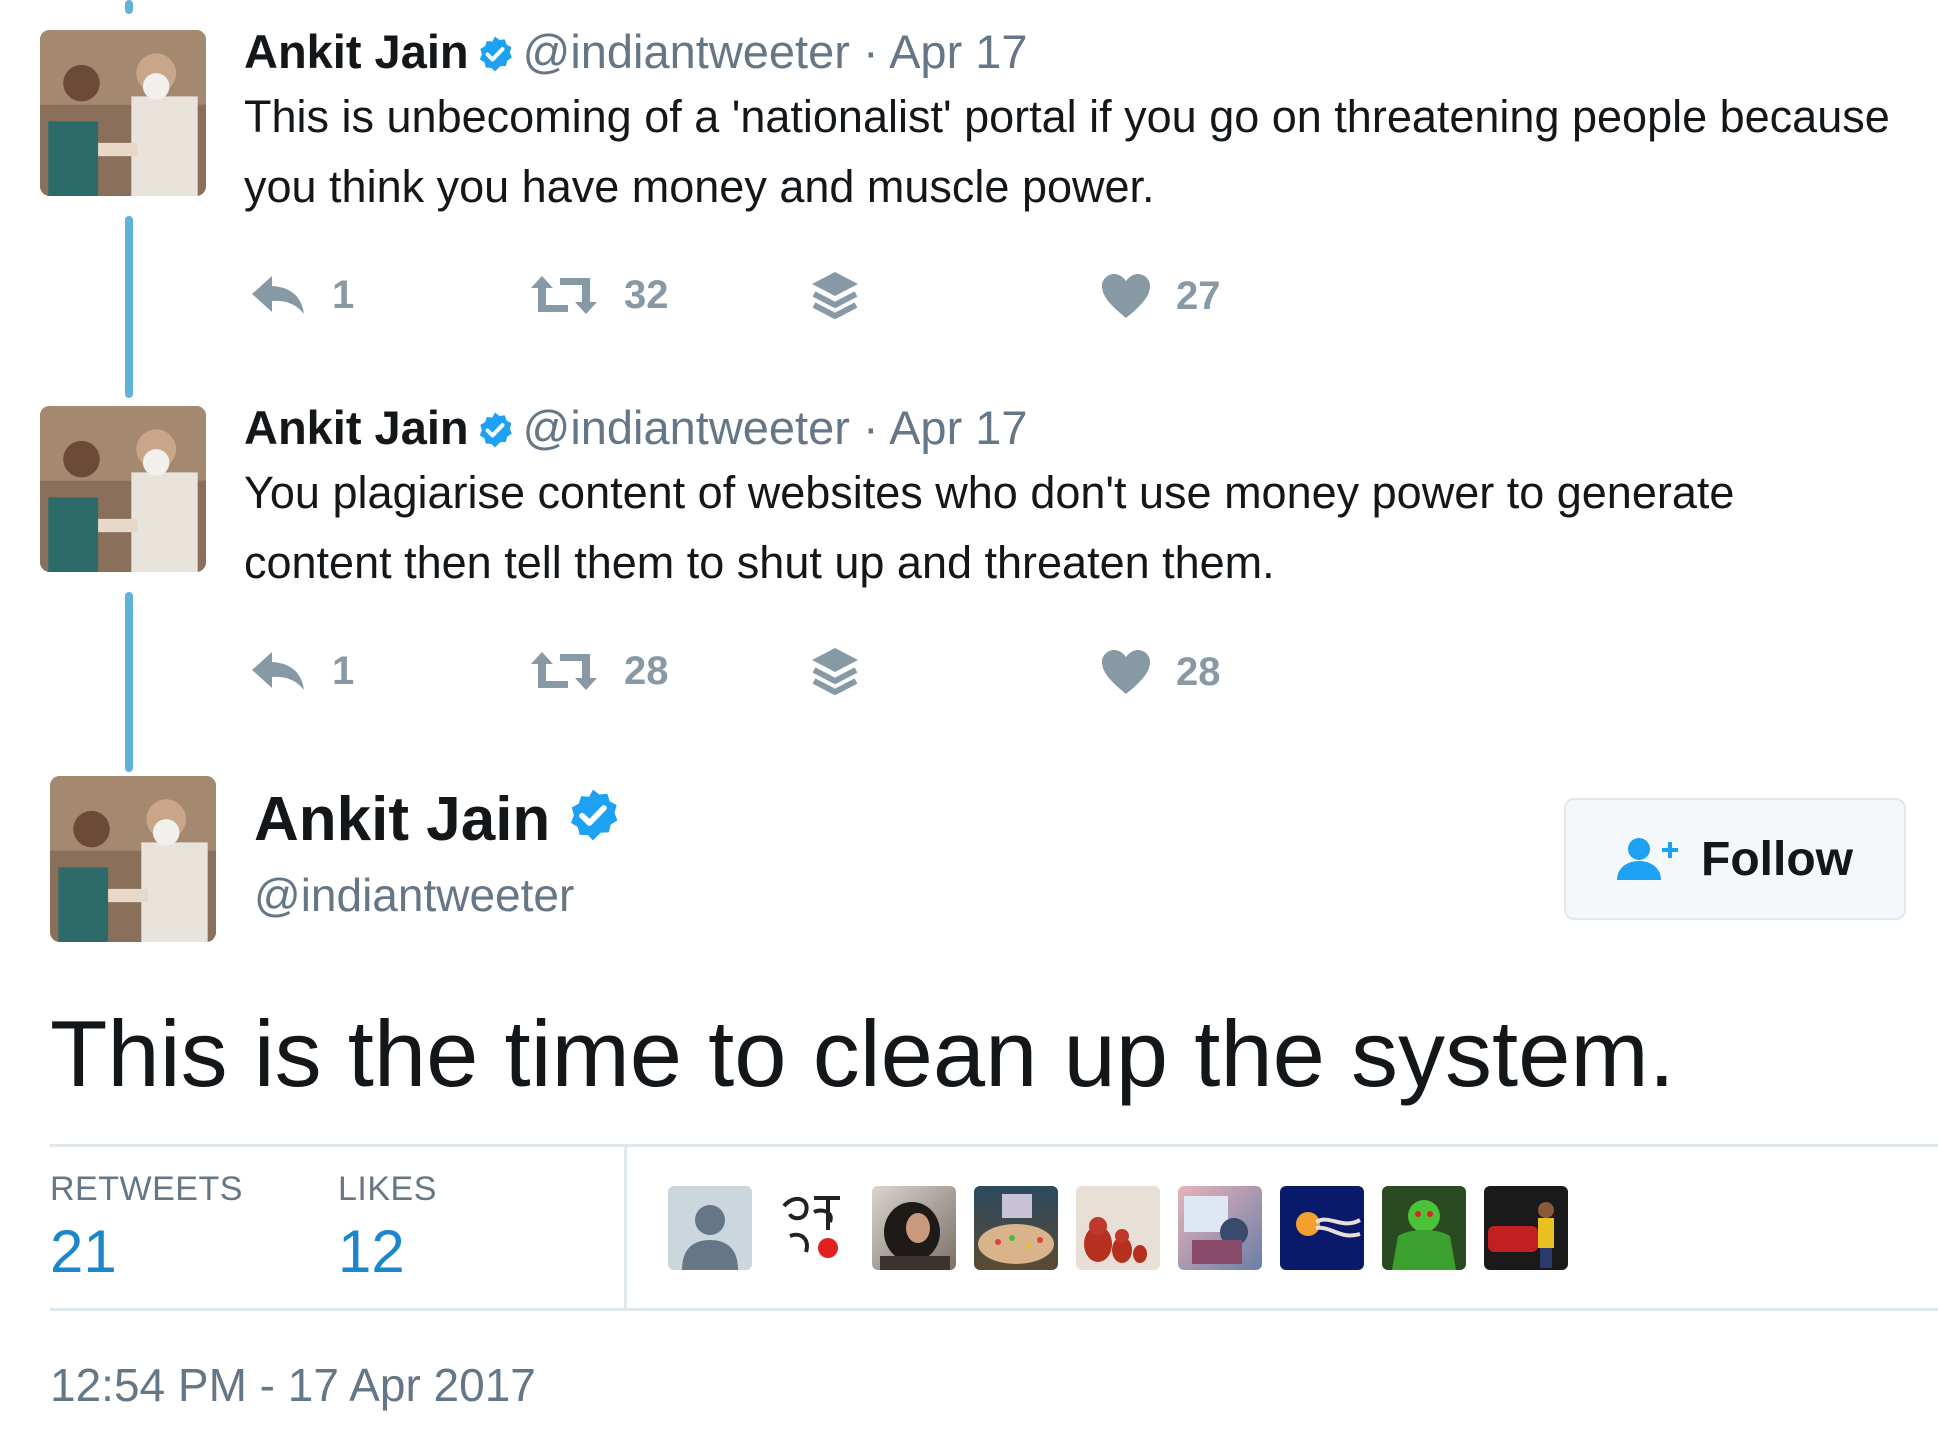 The image size is (1938, 1454). Describe the element at coordinates (1160, 296) in the screenshot. I see `like-button: 27` at that location.